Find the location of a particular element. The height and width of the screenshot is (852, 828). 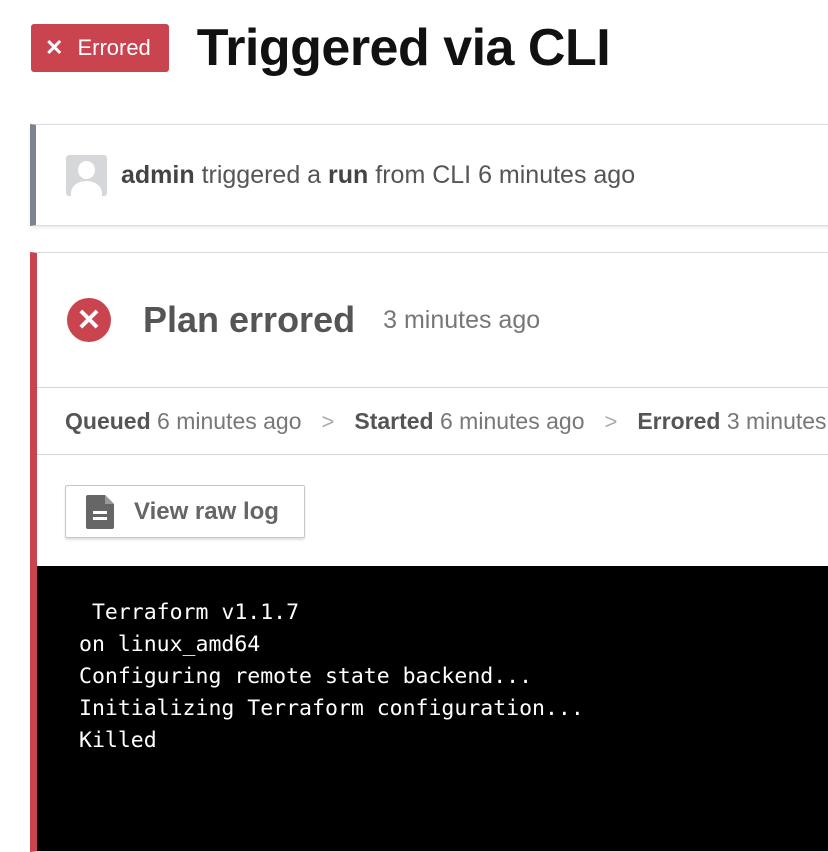

timeline-started: Started 6 minutes ago is located at coordinates (469, 421).